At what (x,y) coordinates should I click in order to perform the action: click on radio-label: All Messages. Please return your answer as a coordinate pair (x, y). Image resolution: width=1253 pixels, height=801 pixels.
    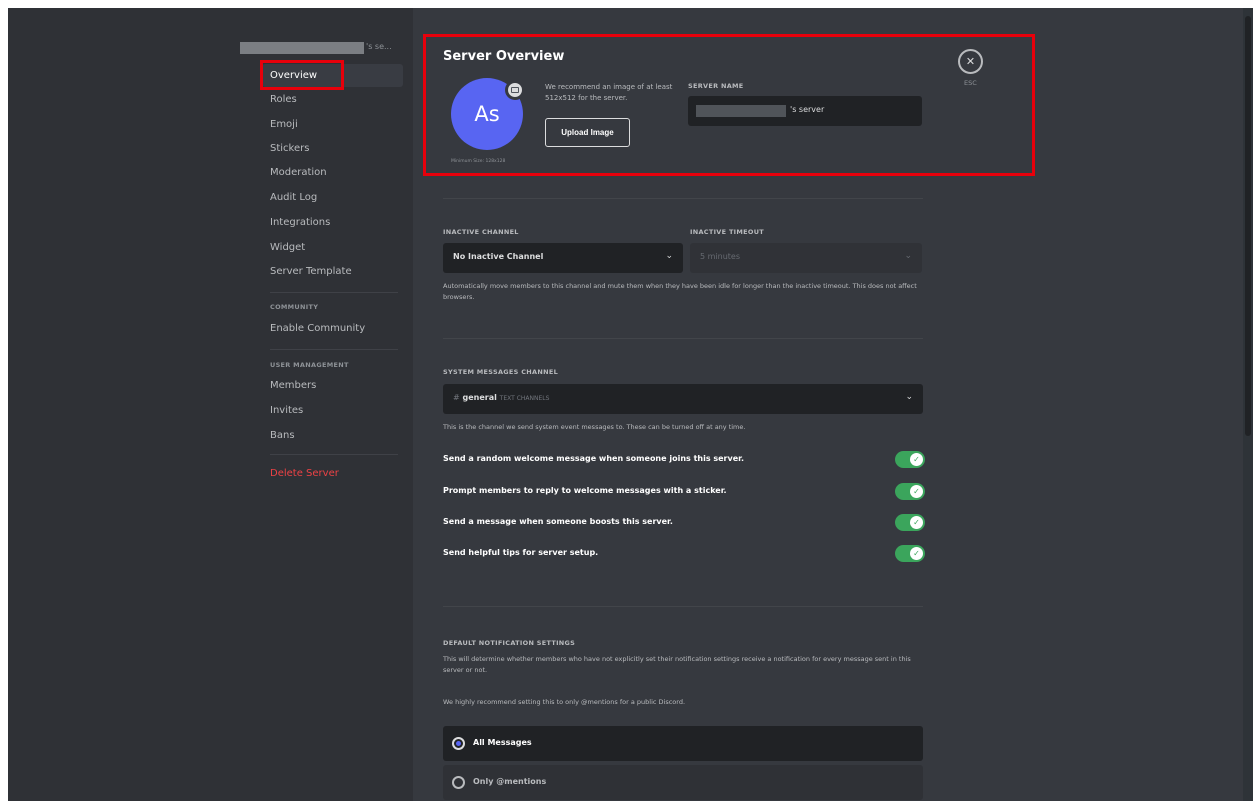
    Looking at the image, I should click on (502, 742).